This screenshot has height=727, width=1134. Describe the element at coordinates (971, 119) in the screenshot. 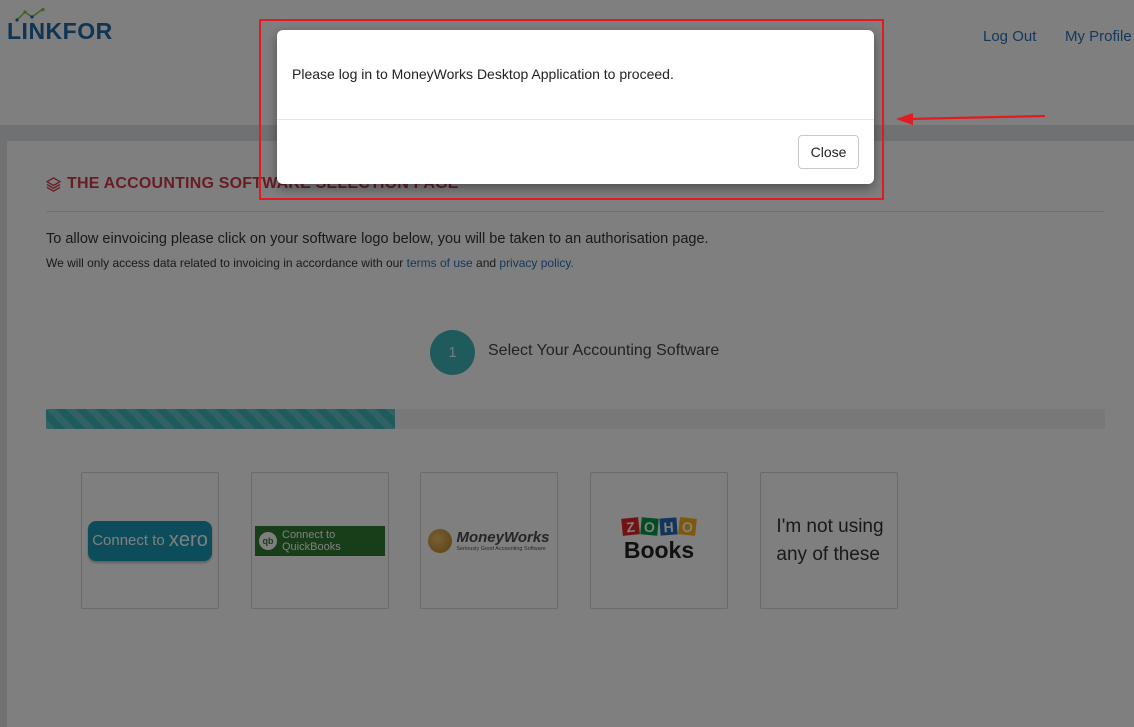

I see `annotation-arrow-icon` at that location.